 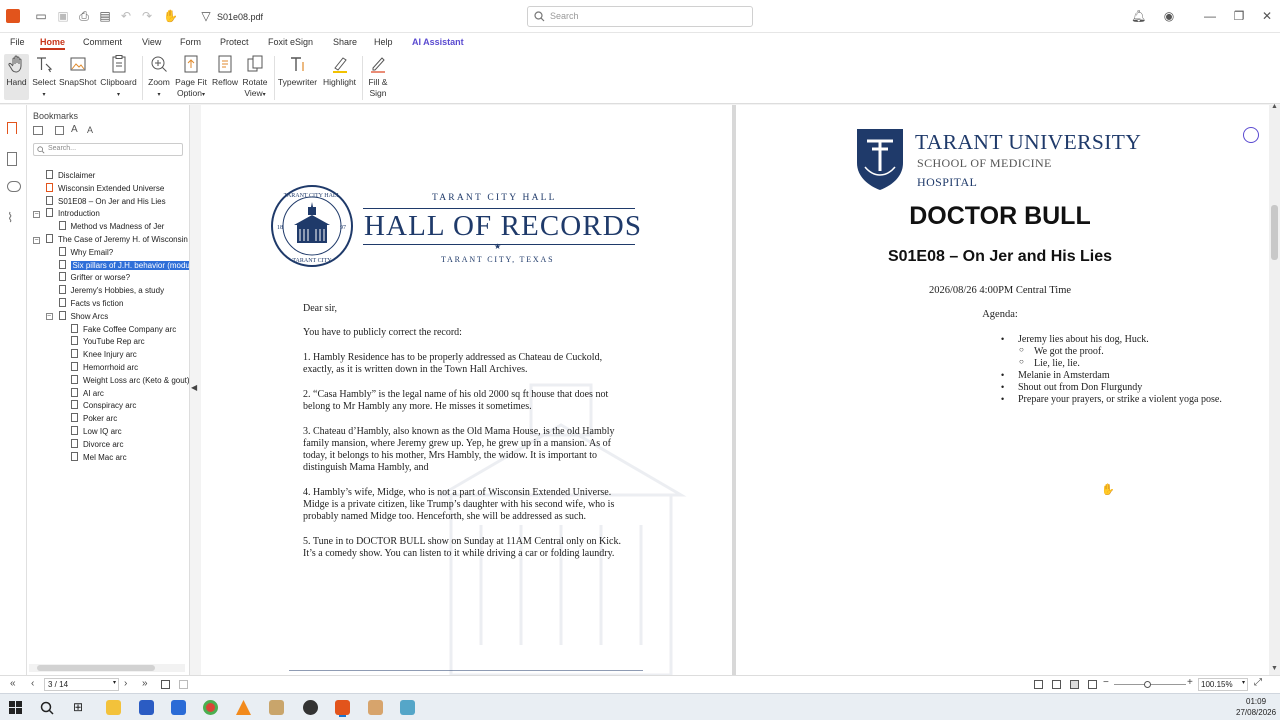 I want to click on fill-sign-button: Fill & Sign, so click(x=378, y=76).